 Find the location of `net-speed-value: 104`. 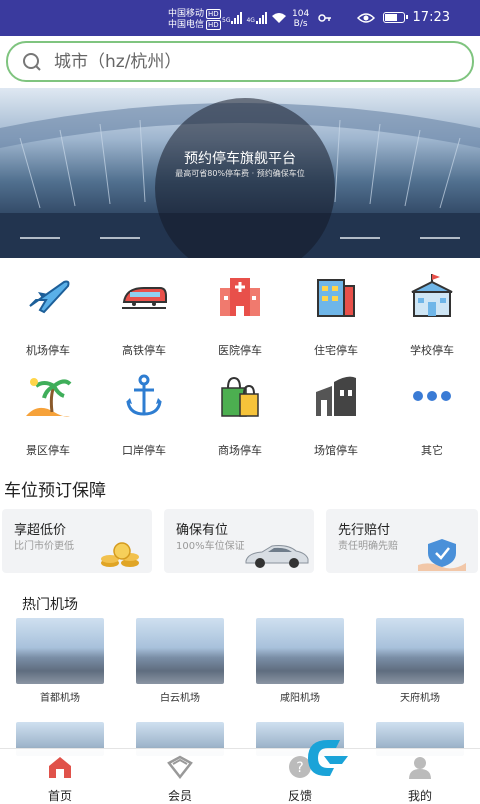

net-speed-value: 104 is located at coordinates (301, 14).